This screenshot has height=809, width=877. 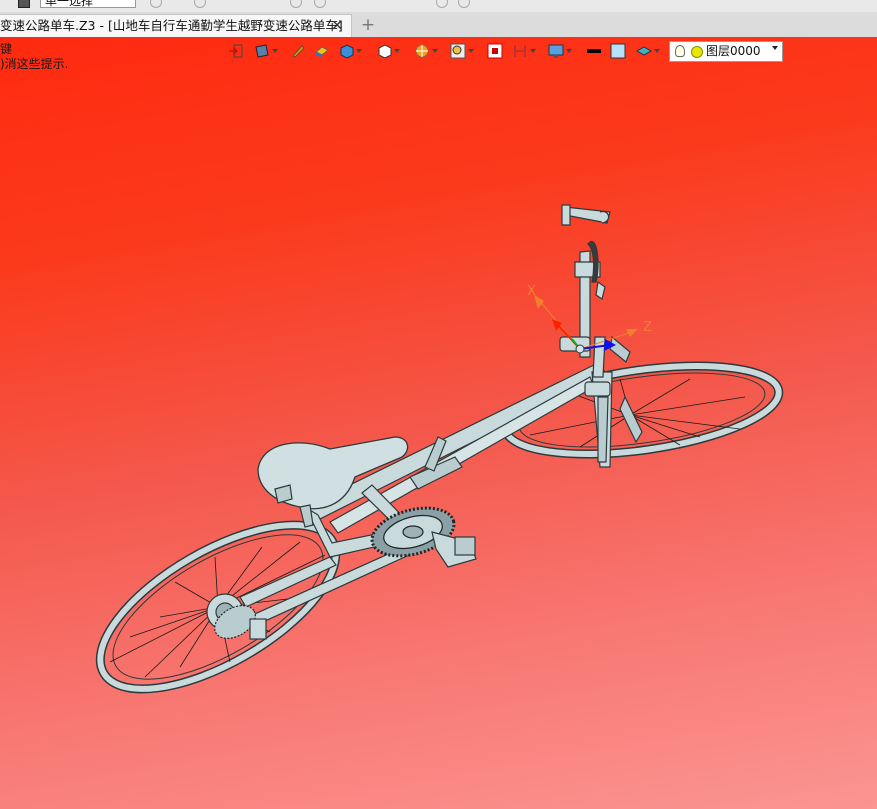 What do you see at coordinates (438, 25) in the screenshot?
I see `document-tab-bar: 变速公路单车.Z3 - [山地车自行车通勤学生越野变速公路单车] ✕ +` at bounding box center [438, 25].